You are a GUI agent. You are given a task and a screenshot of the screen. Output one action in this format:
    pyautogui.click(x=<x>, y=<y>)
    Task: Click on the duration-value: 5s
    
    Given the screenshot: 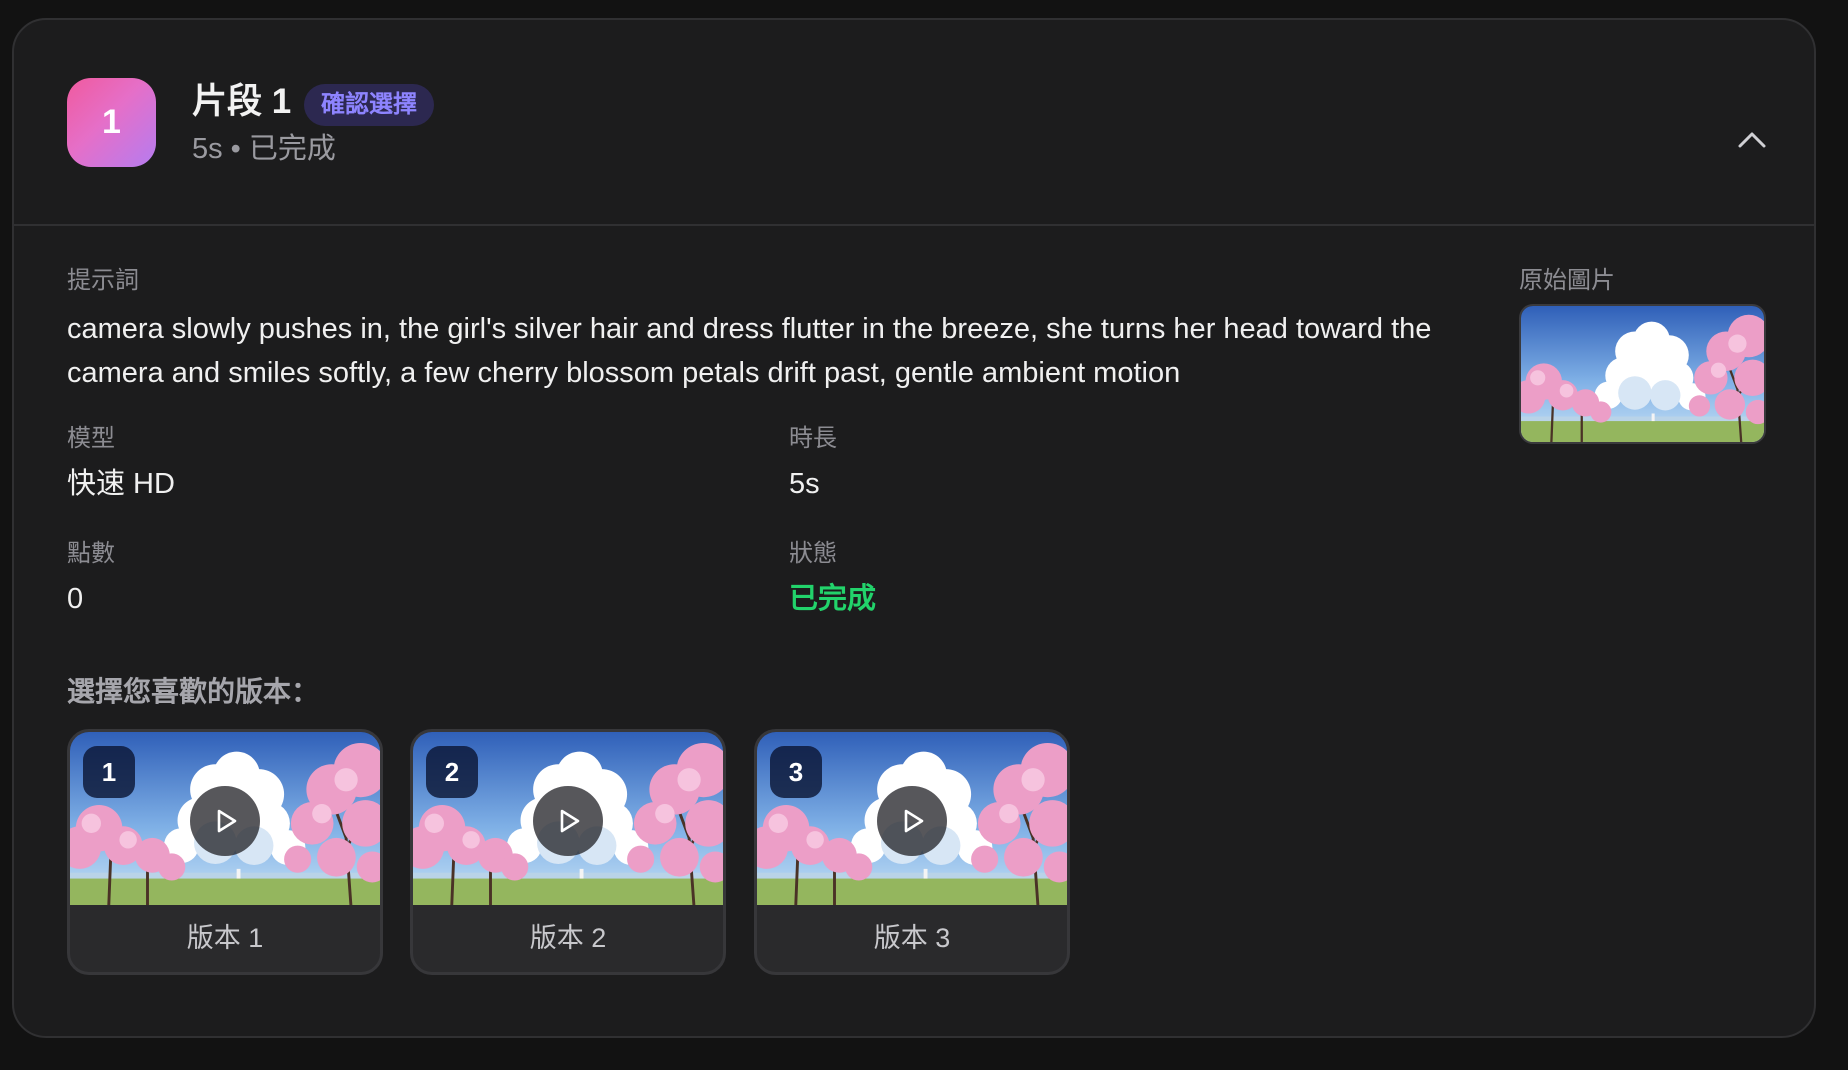 What is the action you would take?
    pyautogui.click(x=804, y=484)
    